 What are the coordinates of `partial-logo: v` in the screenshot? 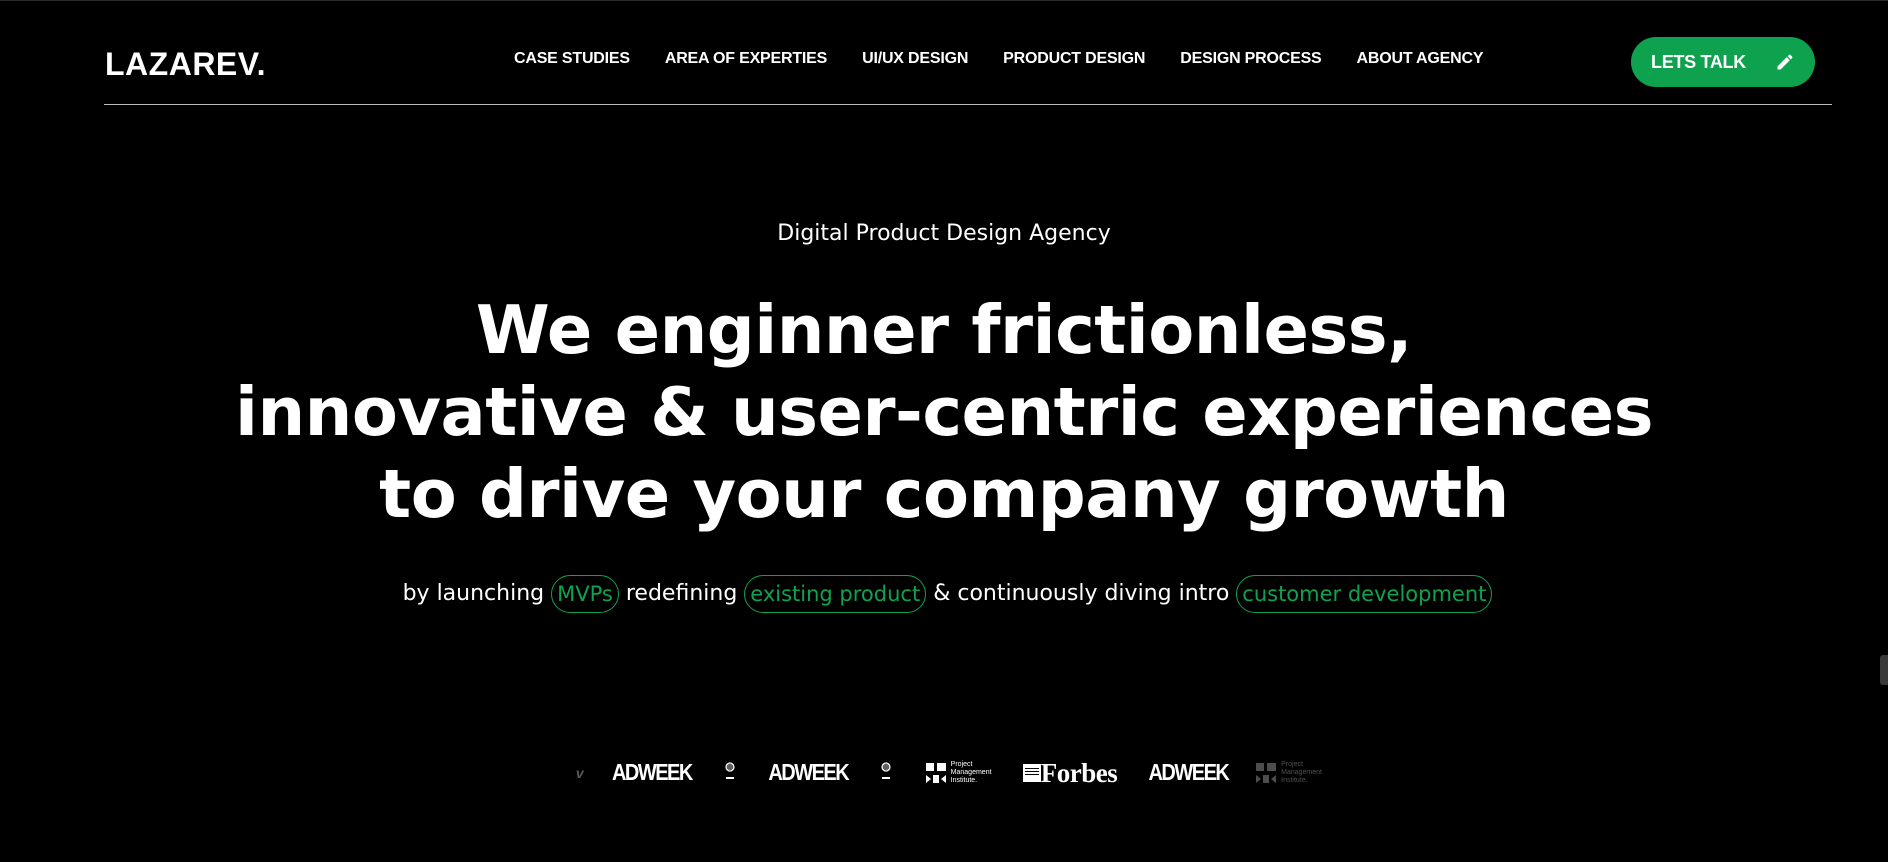 It's located at (579, 773).